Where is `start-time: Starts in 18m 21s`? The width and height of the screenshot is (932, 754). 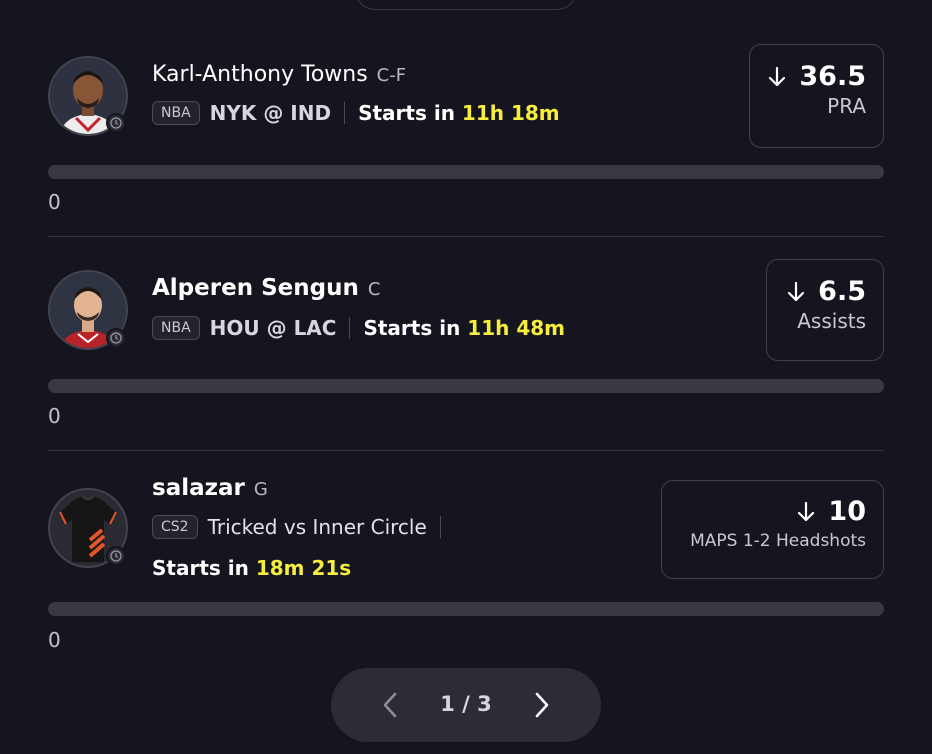 start-time: Starts in 18m 21s is located at coordinates (251, 568).